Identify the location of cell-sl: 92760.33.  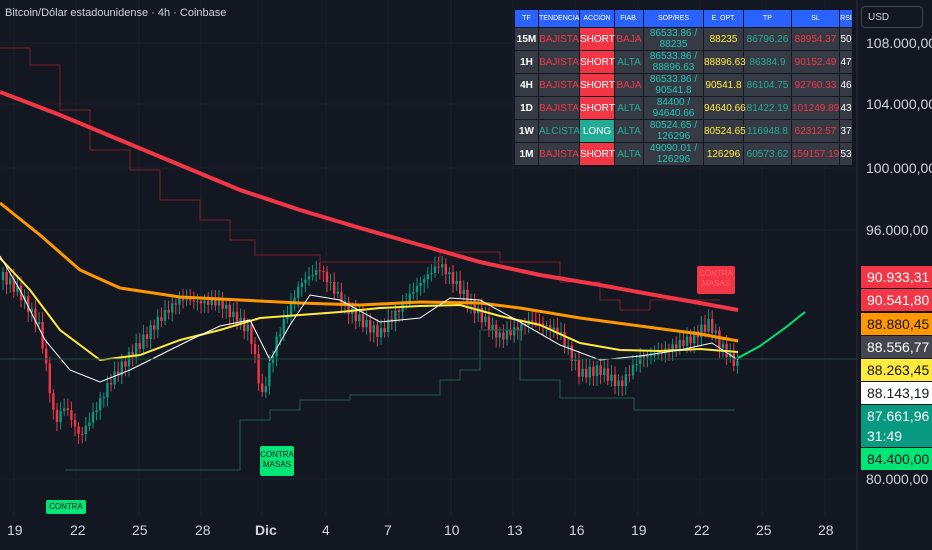
(815, 85).